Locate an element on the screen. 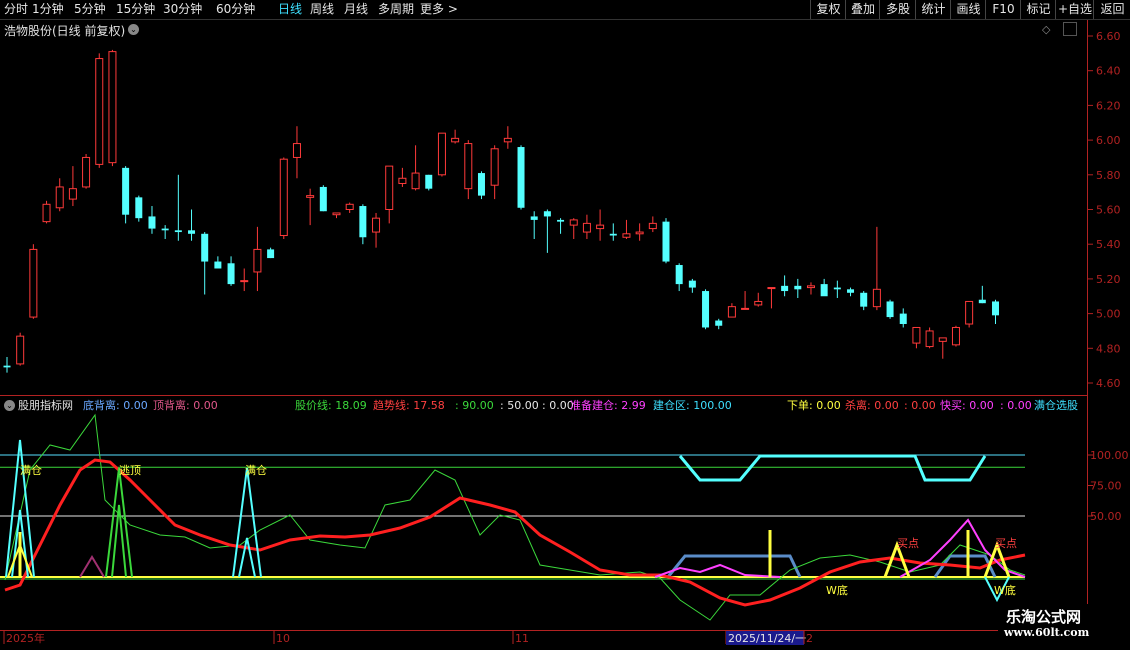 The height and width of the screenshot is (650, 1130). indicator-tick-label: 100.00 is located at coordinates (1109, 455).